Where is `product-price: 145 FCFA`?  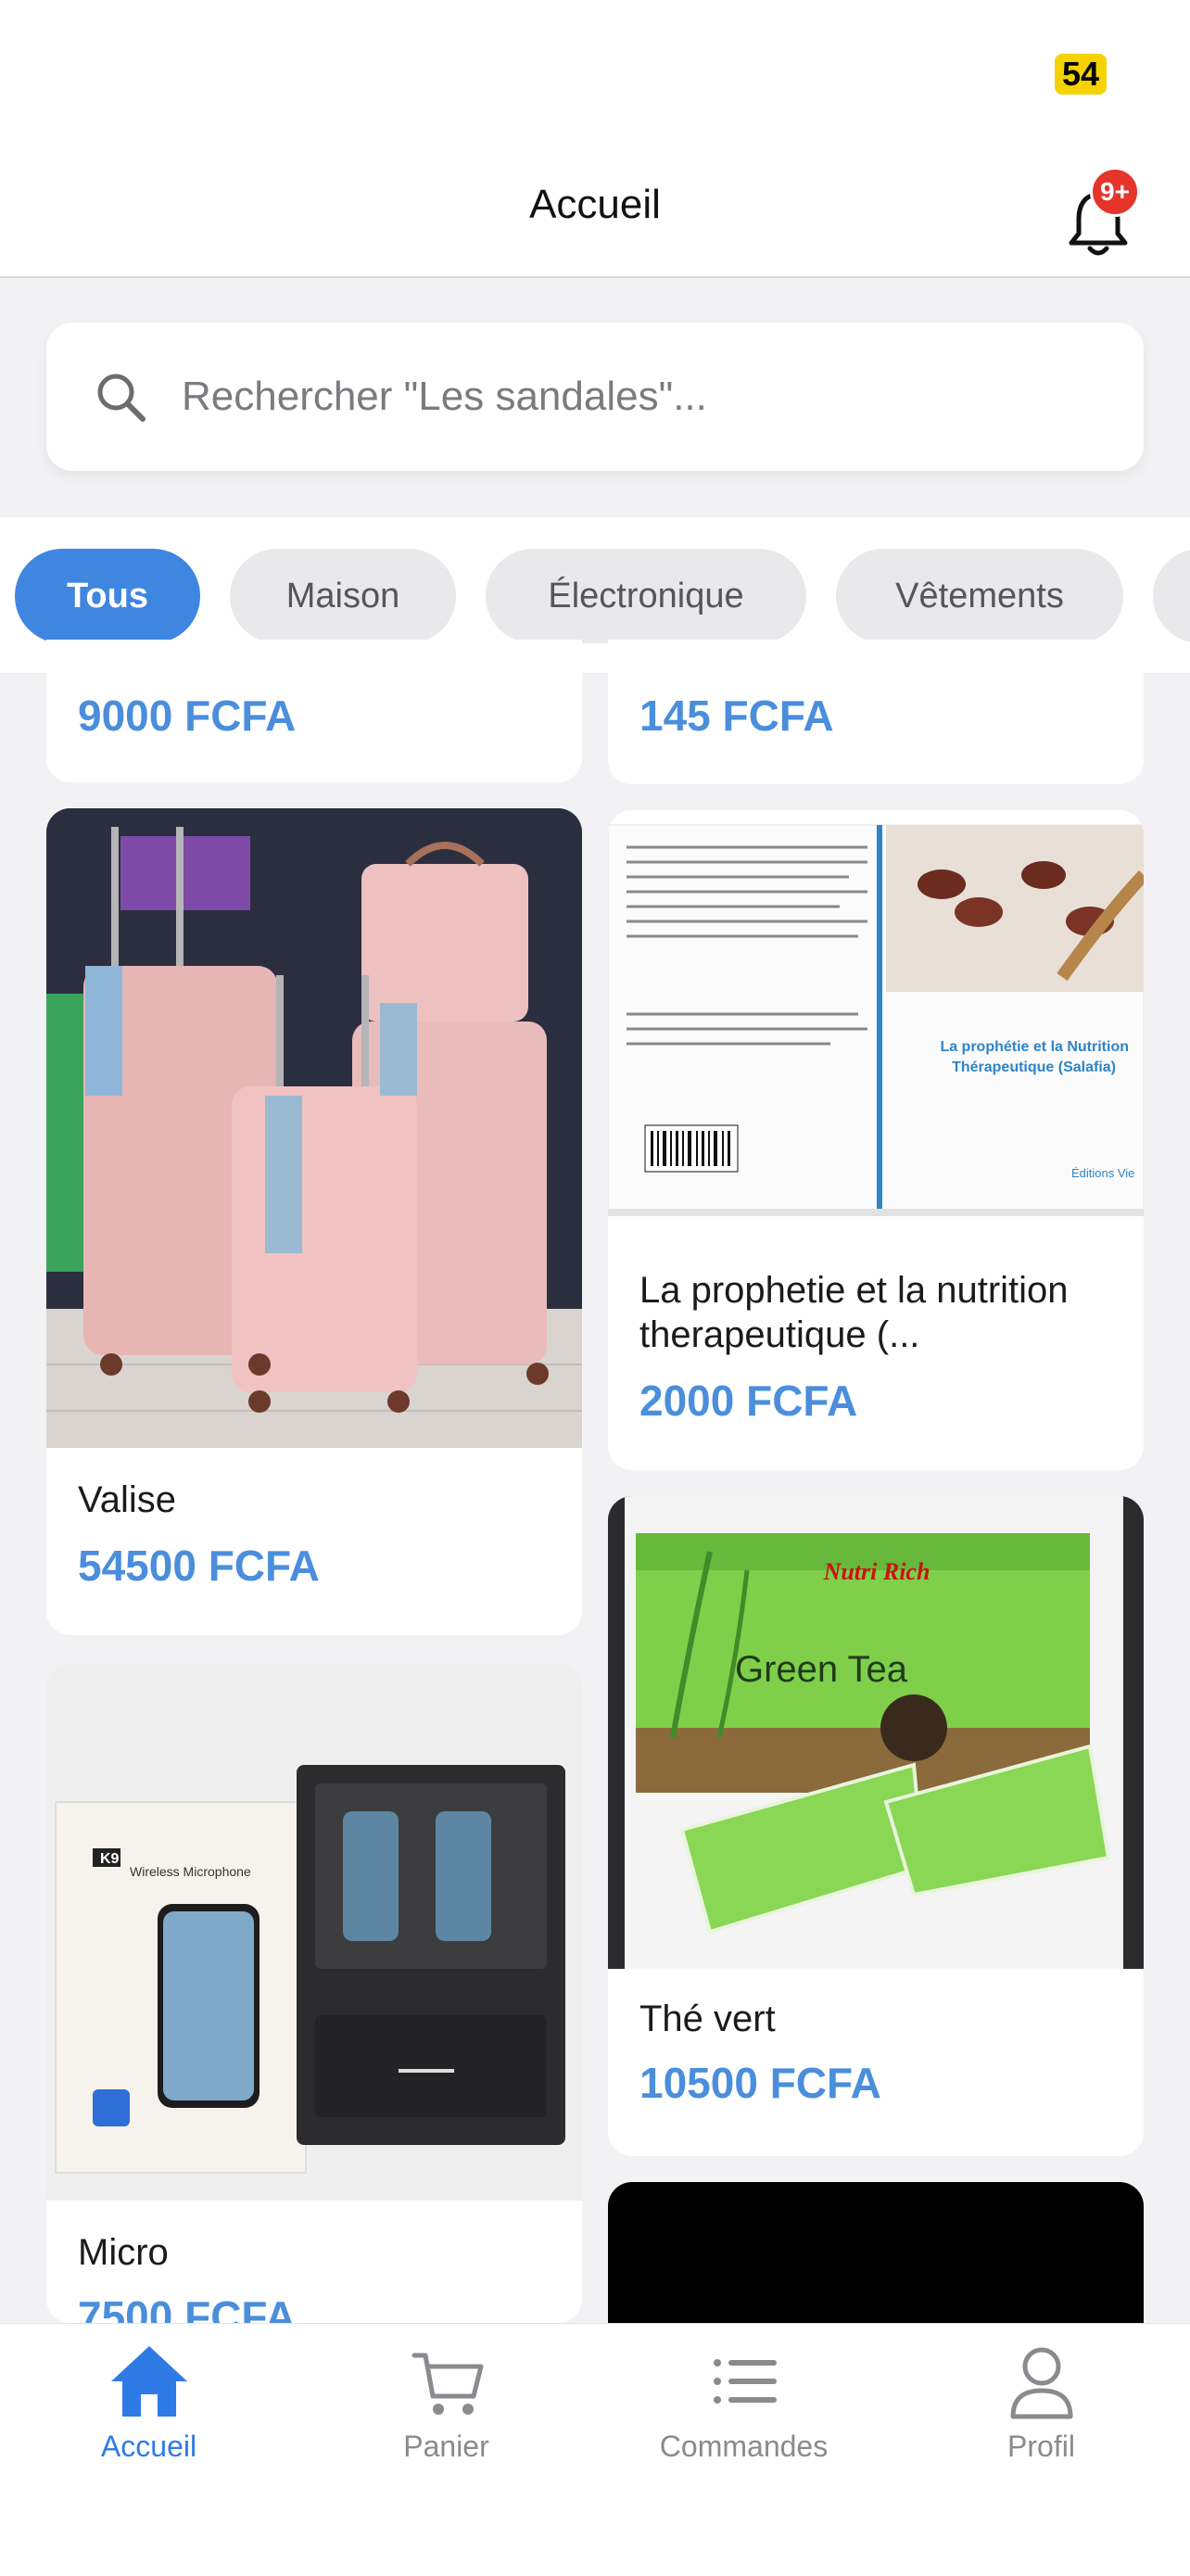 product-price: 145 FCFA is located at coordinates (736, 716).